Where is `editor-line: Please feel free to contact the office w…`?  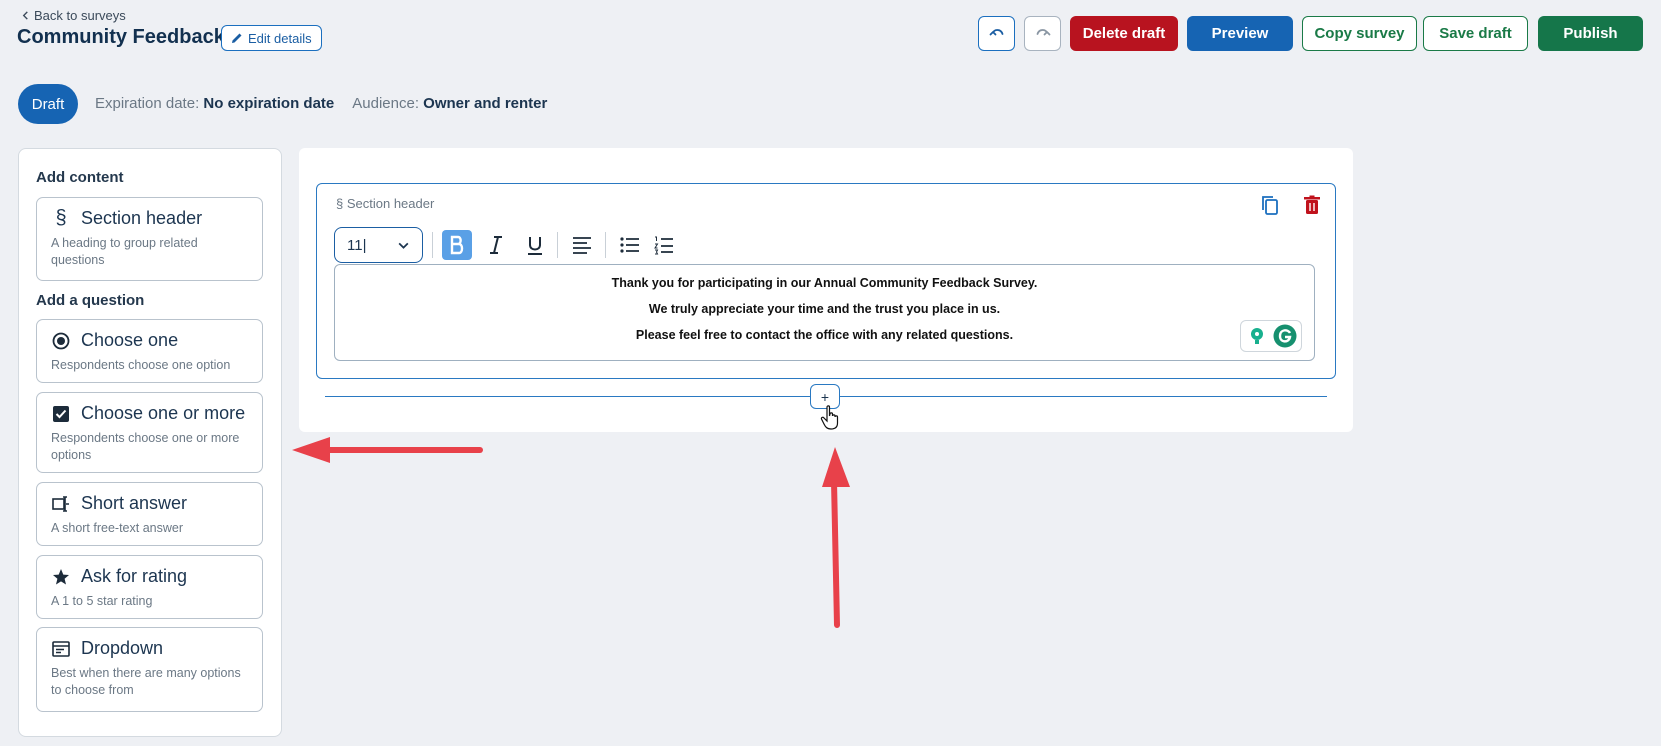 editor-line: Please feel free to contact the office w… is located at coordinates (824, 335).